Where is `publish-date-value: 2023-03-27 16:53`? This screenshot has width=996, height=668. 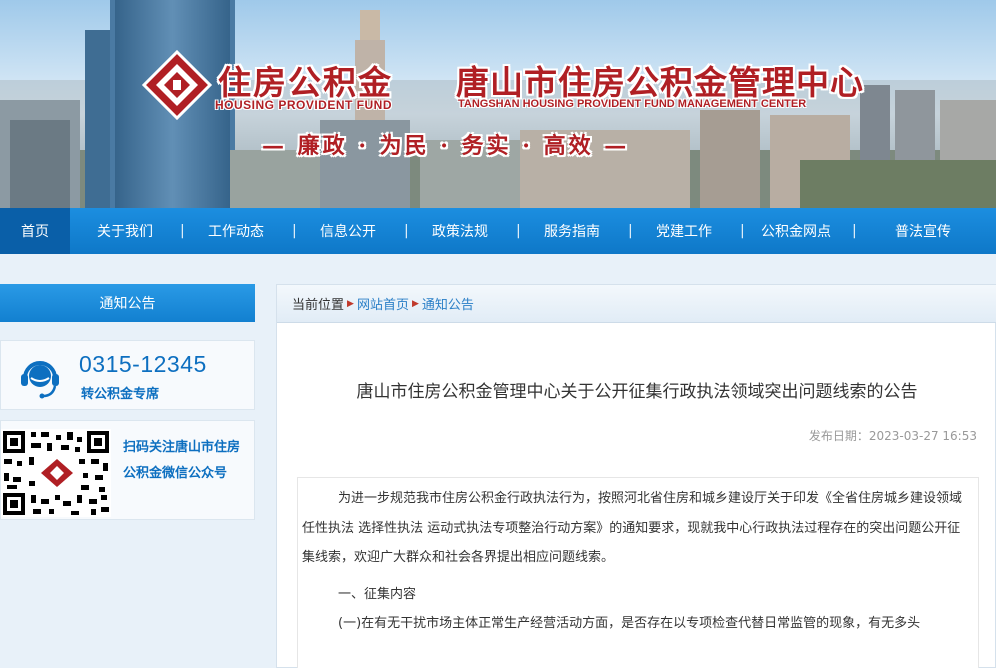
publish-date-value: 2023-03-27 16:53 is located at coordinates (922, 436).